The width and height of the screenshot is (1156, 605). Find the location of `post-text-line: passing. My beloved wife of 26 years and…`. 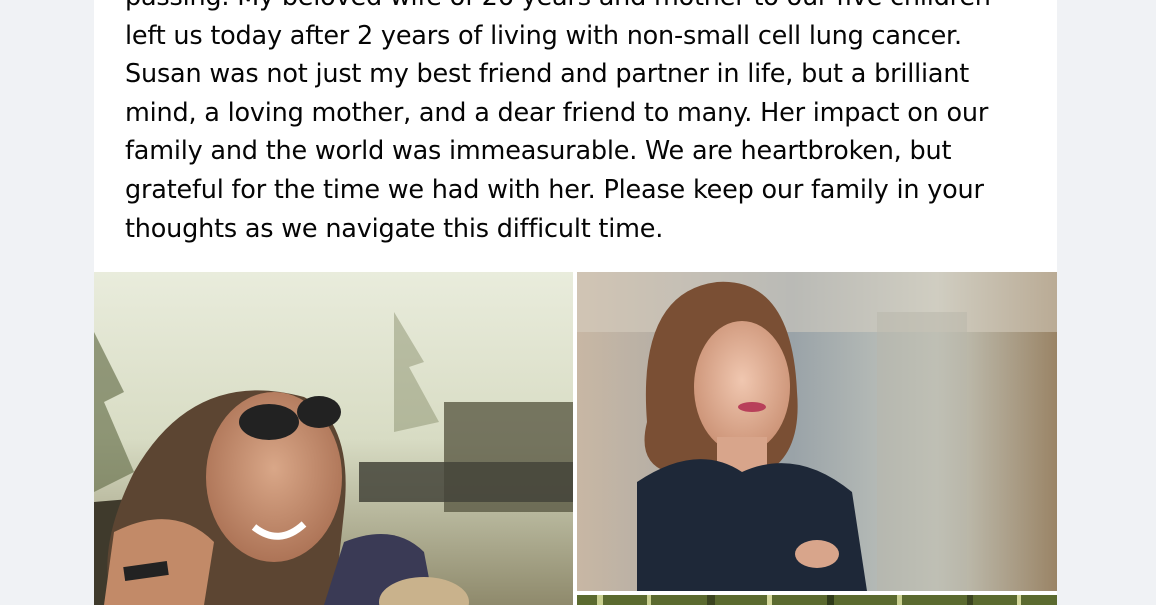

post-text-line: passing. My beloved wife of 26 years and… is located at coordinates (575, 8).